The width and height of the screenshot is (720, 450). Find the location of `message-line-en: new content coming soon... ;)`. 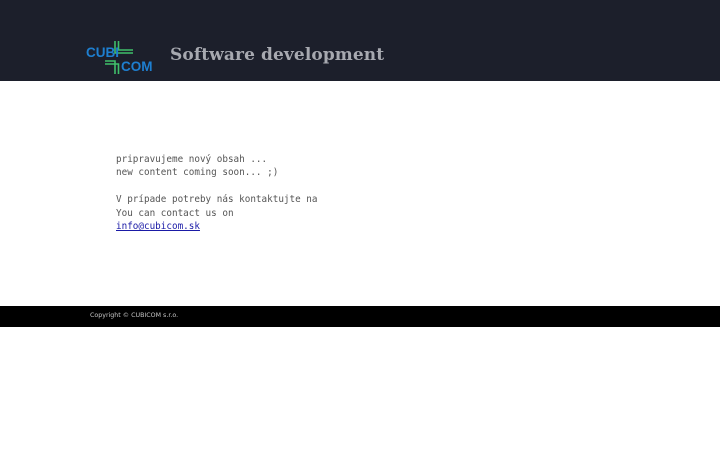

message-line-en: new content coming soon... ;) is located at coordinates (197, 173).